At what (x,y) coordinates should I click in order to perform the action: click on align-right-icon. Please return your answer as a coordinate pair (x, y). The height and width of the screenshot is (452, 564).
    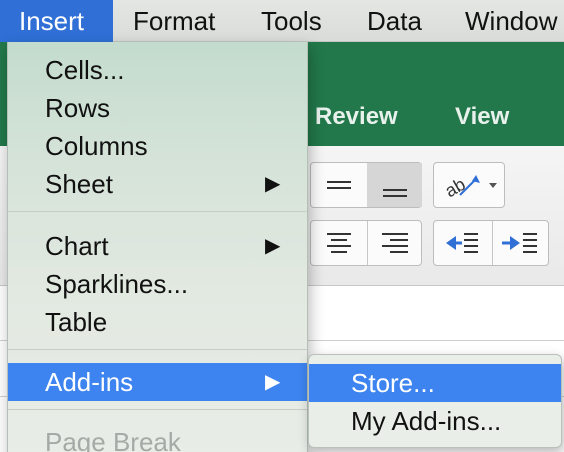
    Looking at the image, I should click on (395, 243).